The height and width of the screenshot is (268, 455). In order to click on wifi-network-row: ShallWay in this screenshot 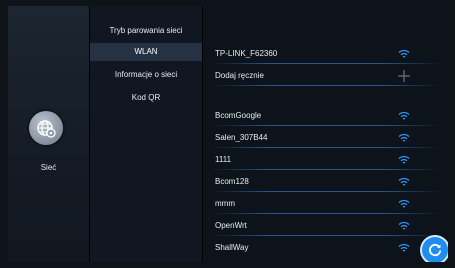, I will do `click(325, 248)`.